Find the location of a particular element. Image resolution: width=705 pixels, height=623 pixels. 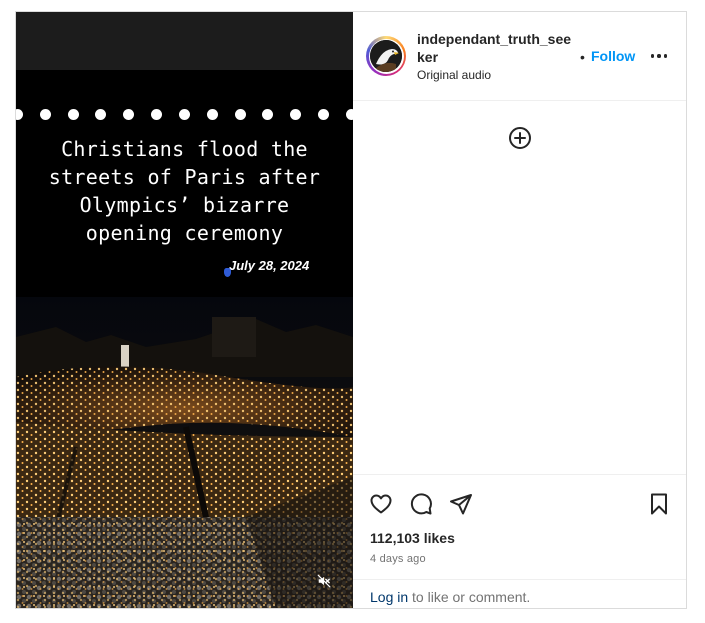

like-button is located at coordinates (381, 504).